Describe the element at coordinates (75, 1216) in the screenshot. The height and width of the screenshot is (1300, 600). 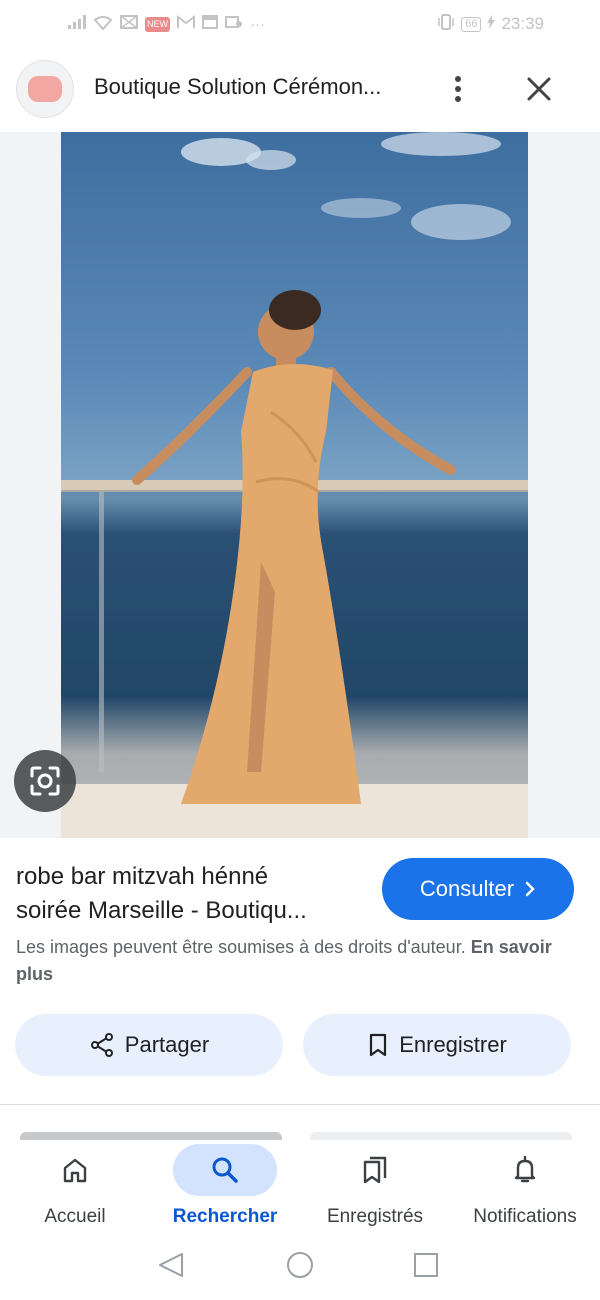
I see `nav-label-home: Accueil` at that location.